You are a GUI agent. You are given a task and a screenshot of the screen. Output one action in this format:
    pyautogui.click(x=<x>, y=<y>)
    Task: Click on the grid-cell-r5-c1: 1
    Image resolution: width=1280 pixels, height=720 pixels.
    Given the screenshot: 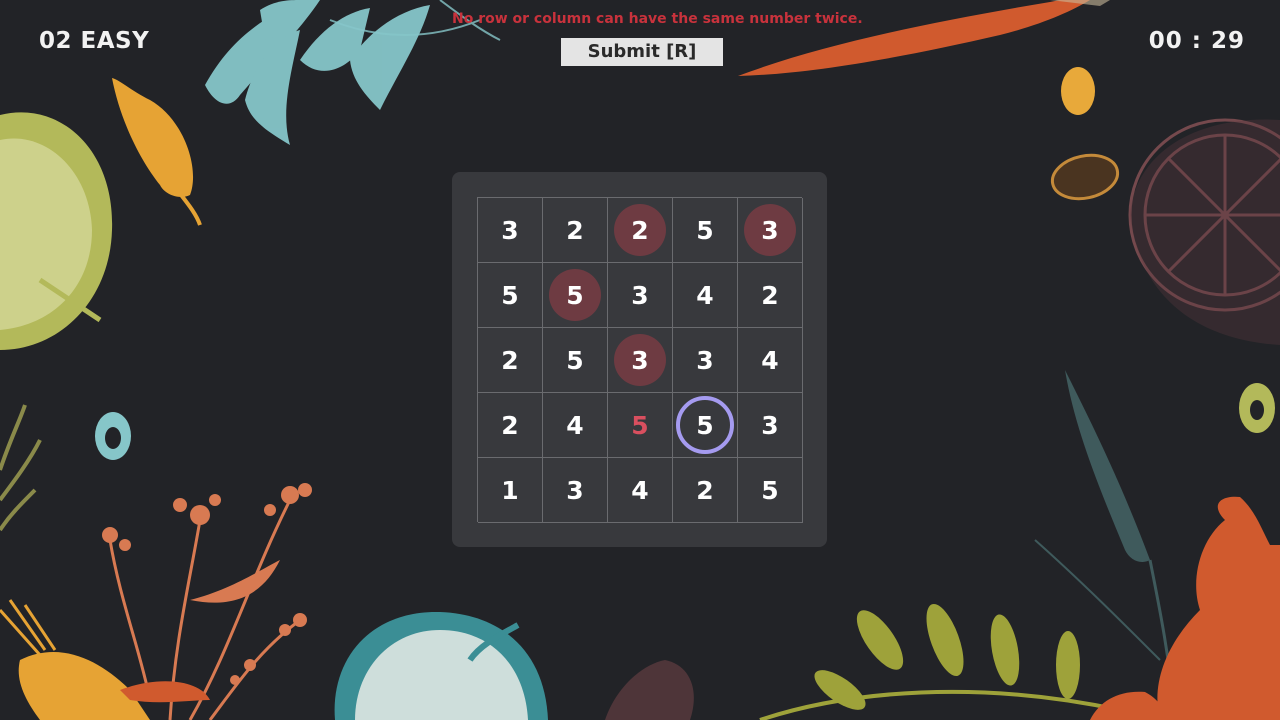 What is the action you would take?
    pyautogui.click(x=510, y=490)
    